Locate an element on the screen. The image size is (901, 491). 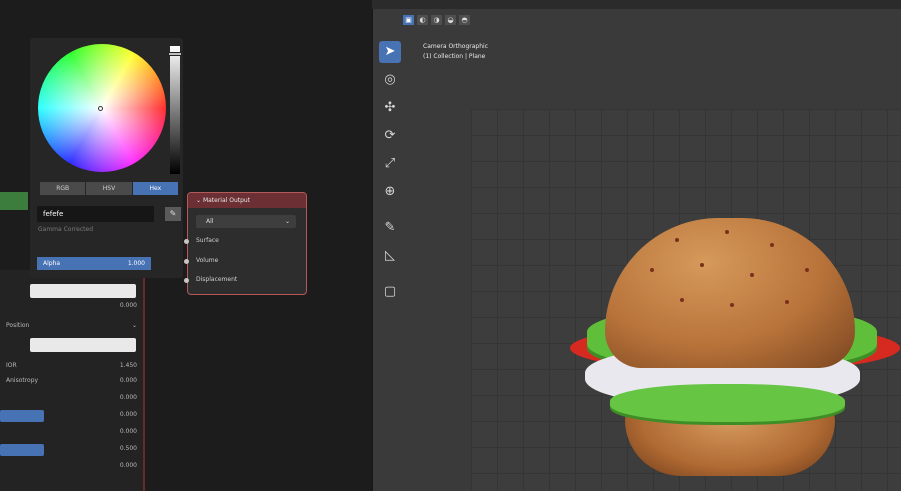
collapse-chevron-icon: ⌄ is located at coordinates (199, 200).